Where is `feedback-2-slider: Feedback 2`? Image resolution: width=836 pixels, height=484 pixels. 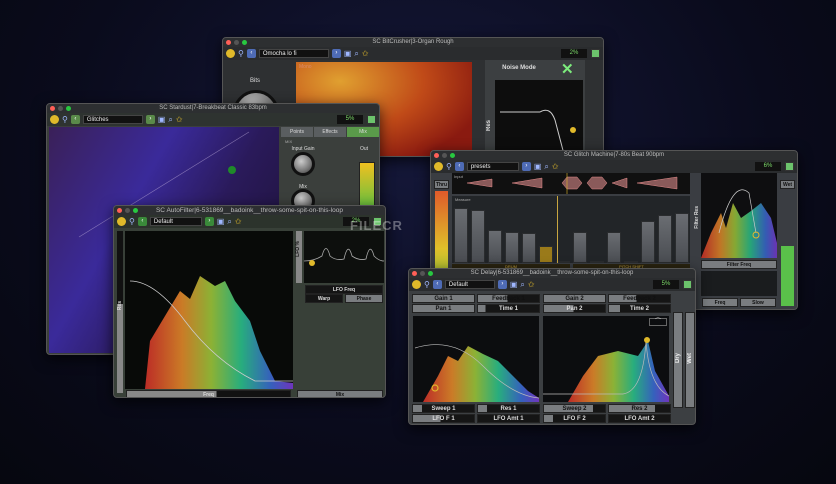
feedback-2-slider: Feedback 2 is located at coordinates (639, 298).